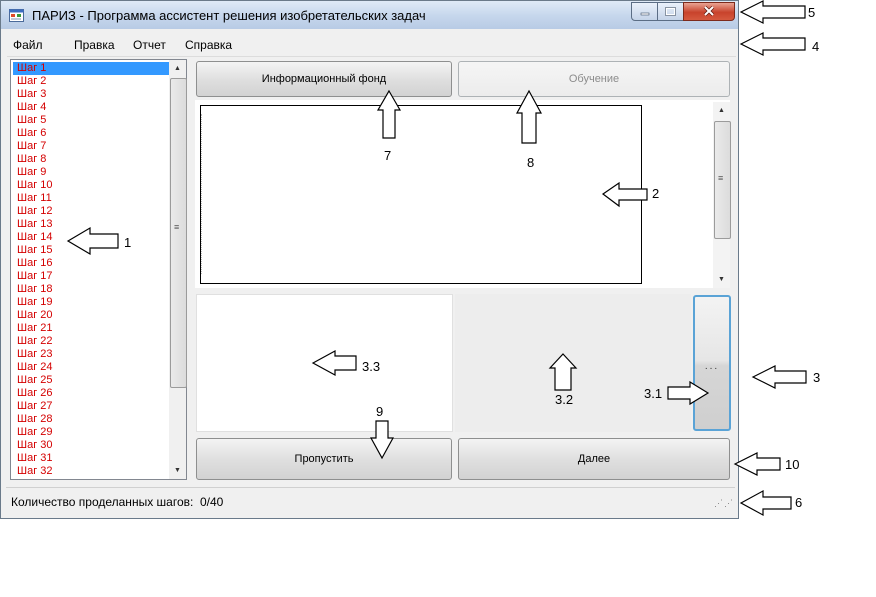 The height and width of the screenshot is (597, 876). What do you see at coordinates (816, 46) in the screenshot?
I see `annotation-label: 4` at bounding box center [816, 46].